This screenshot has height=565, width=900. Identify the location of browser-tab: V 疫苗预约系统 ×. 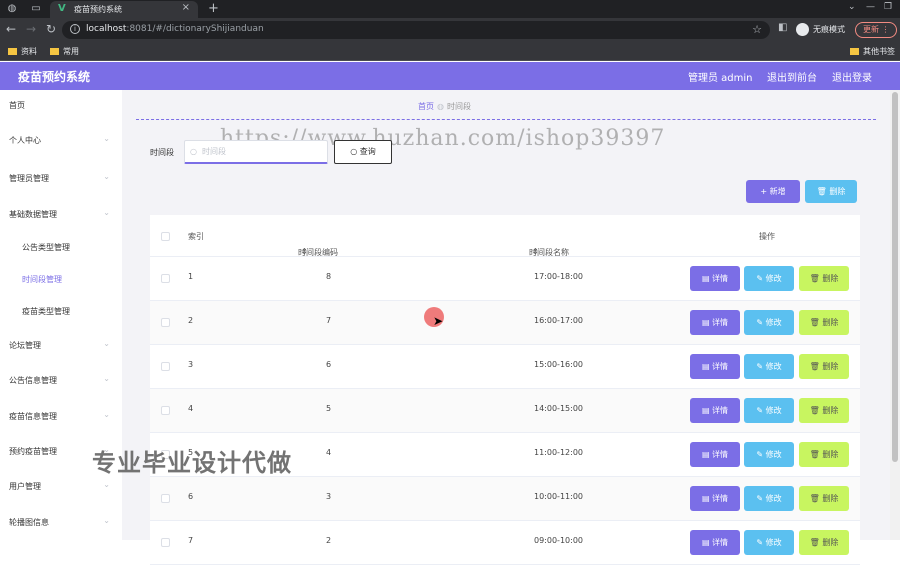
(124, 9).